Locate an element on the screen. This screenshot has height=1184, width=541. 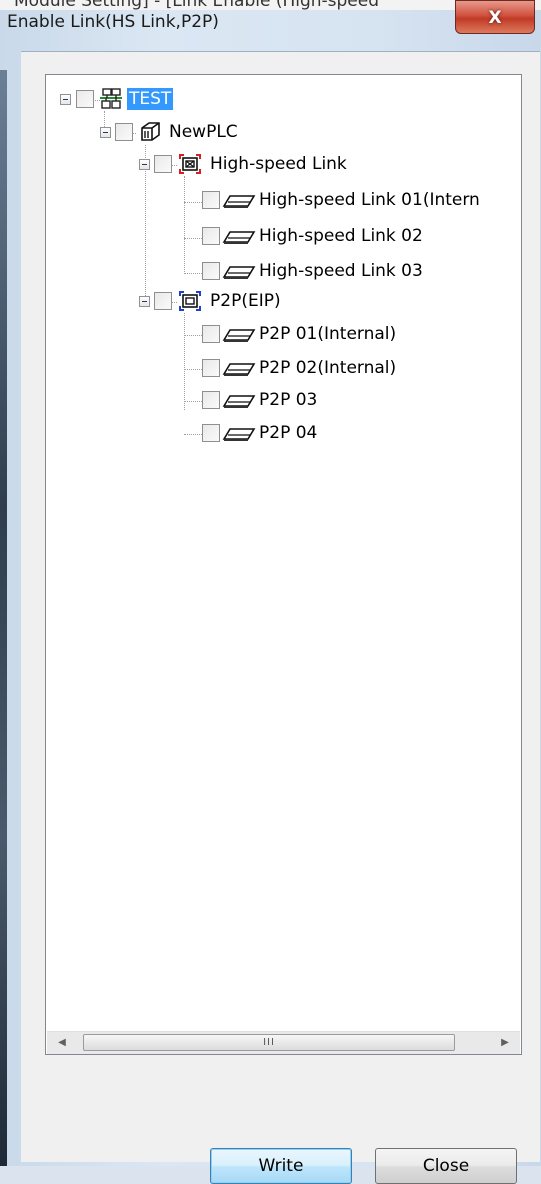
checkbox-test is located at coordinates (85, 99).